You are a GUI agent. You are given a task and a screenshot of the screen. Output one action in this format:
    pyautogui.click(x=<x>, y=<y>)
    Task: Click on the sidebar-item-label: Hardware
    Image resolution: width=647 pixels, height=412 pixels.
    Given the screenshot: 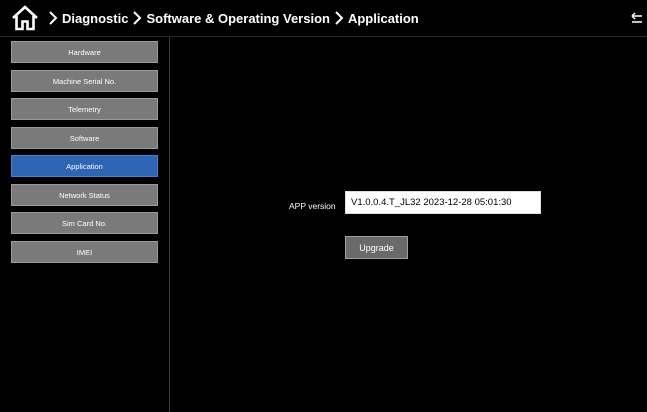 What is the action you would take?
    pyautogui.click(x=84, y=52)
    